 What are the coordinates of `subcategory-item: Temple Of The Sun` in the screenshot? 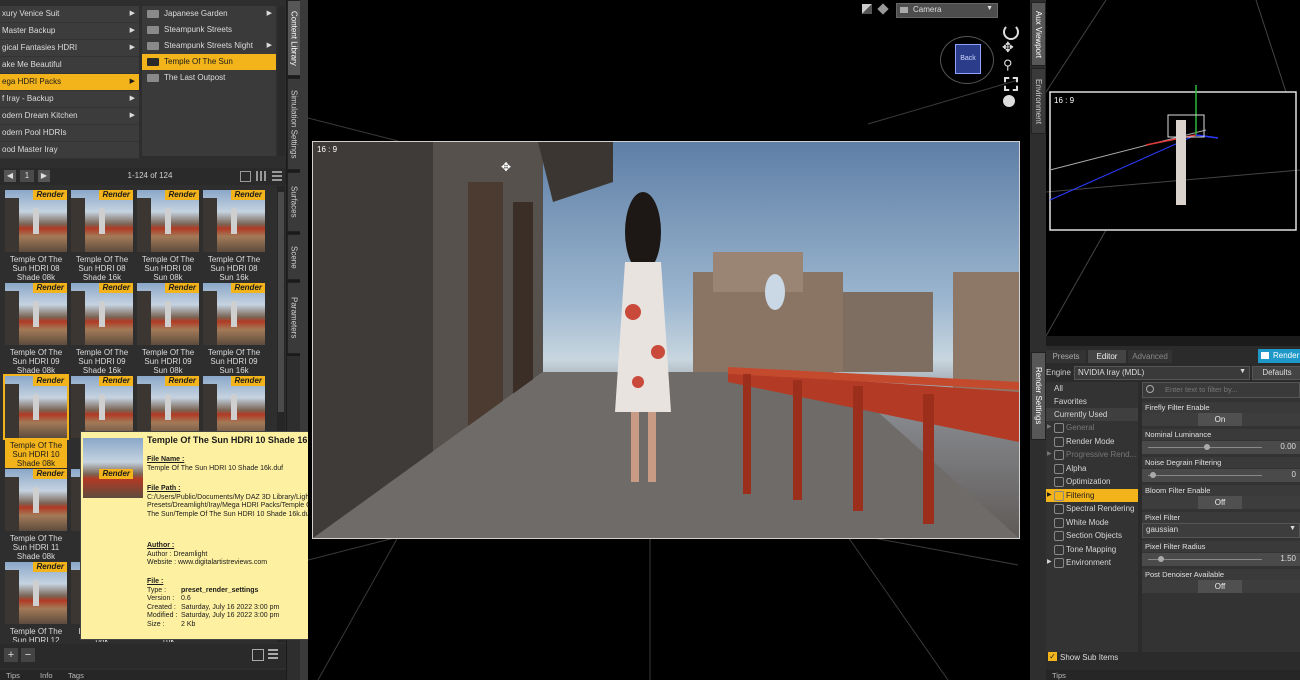 It's located at (209, 62).